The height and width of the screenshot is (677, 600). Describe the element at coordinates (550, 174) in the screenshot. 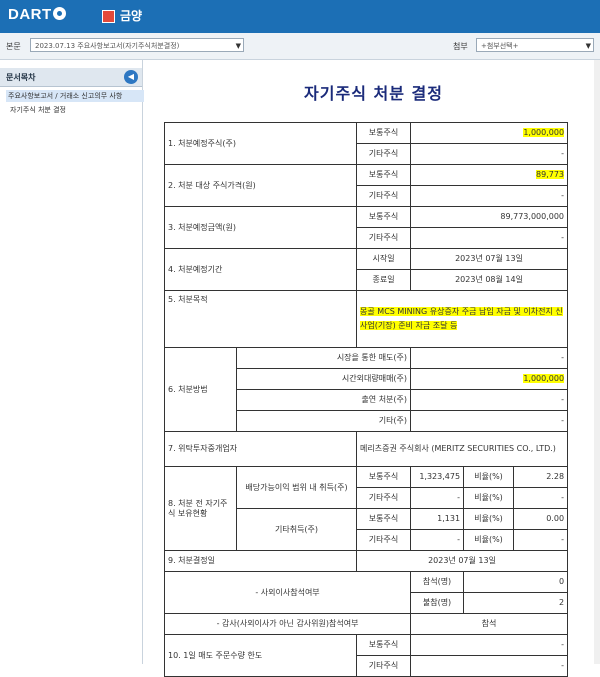

I see `row2-common-text: 89,773` at that location.